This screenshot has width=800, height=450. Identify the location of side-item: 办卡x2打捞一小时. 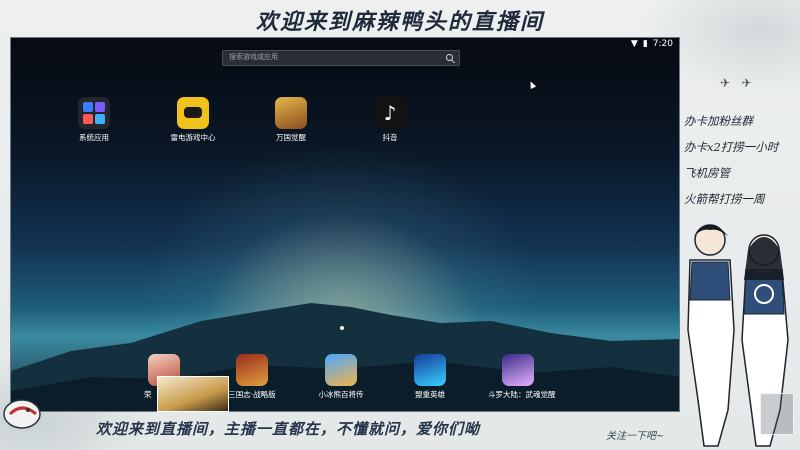
(731, 147).